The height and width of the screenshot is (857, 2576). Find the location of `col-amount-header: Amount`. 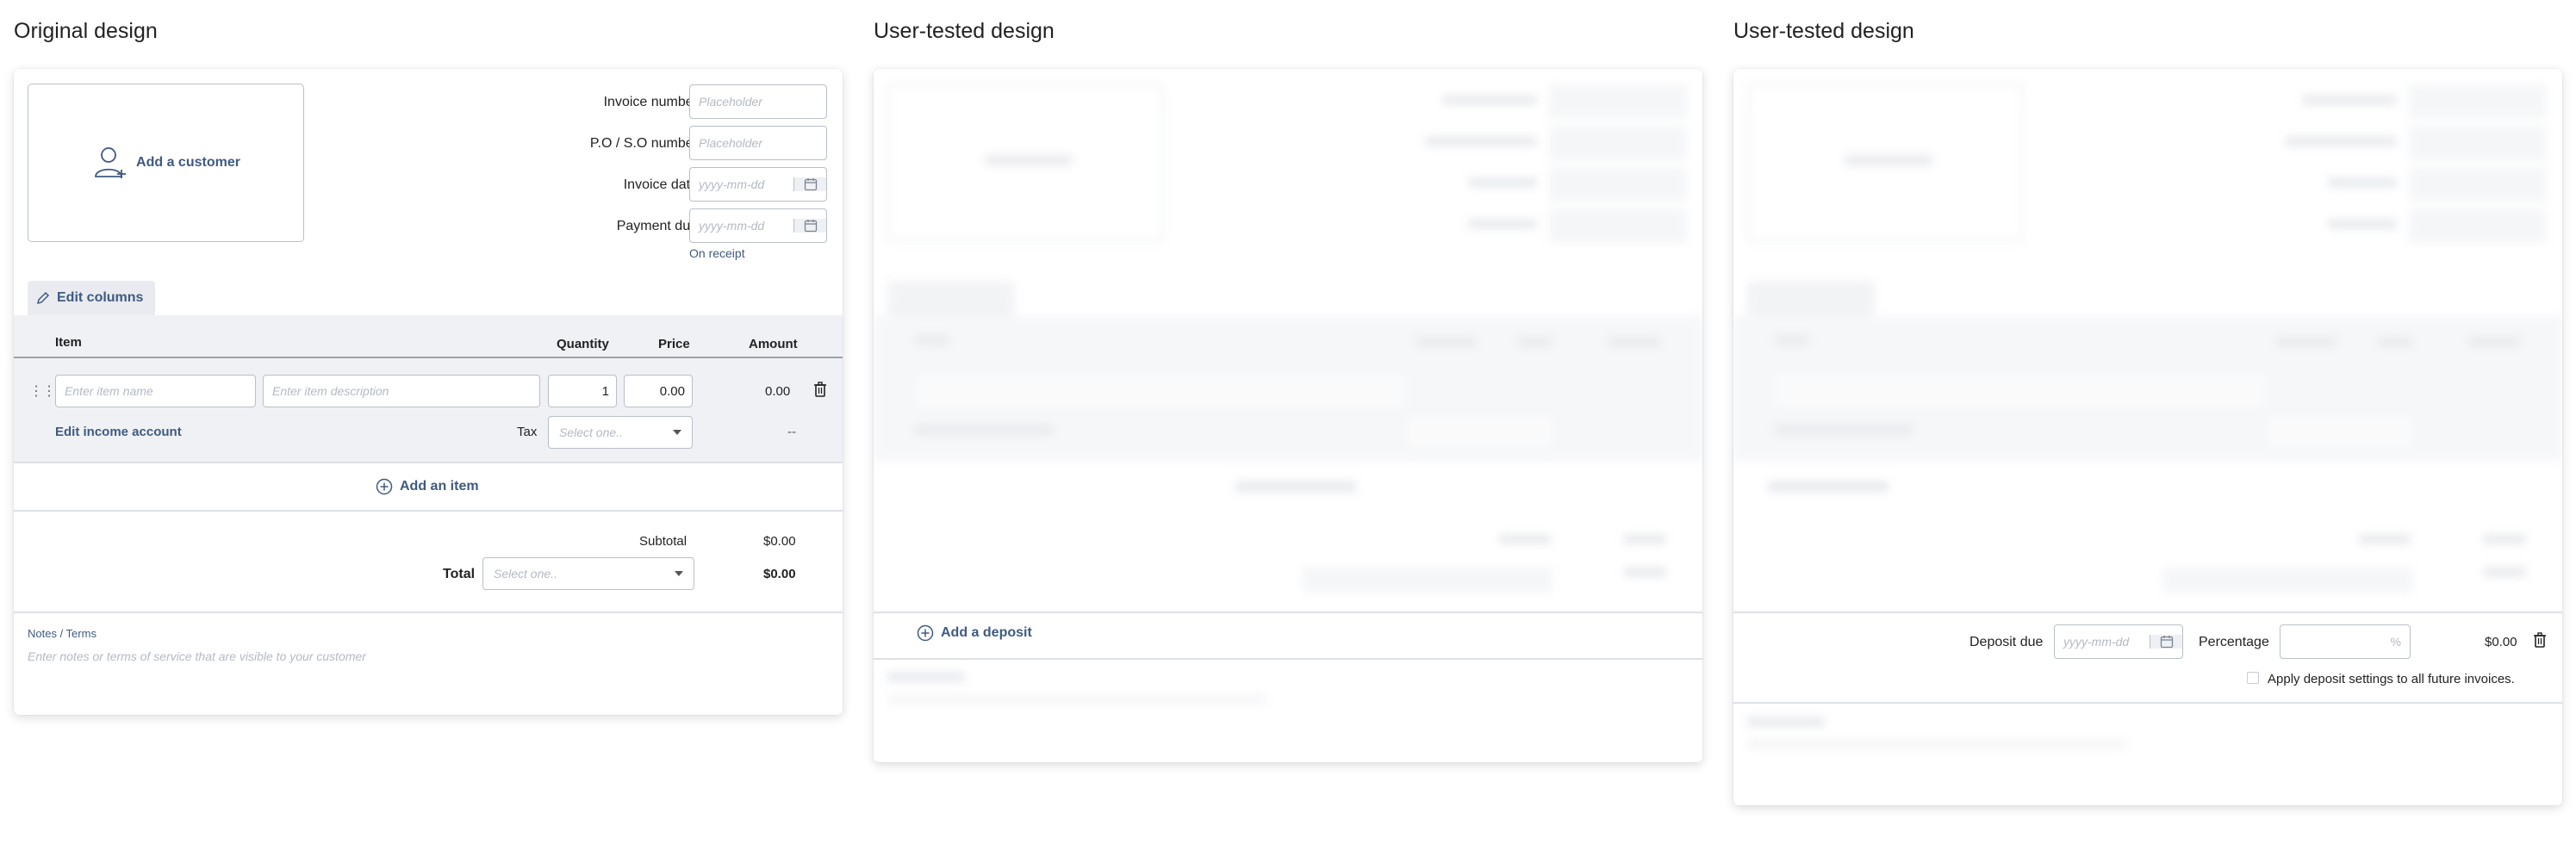

col-amount-header: Amount is located at coordinates (774, 344).